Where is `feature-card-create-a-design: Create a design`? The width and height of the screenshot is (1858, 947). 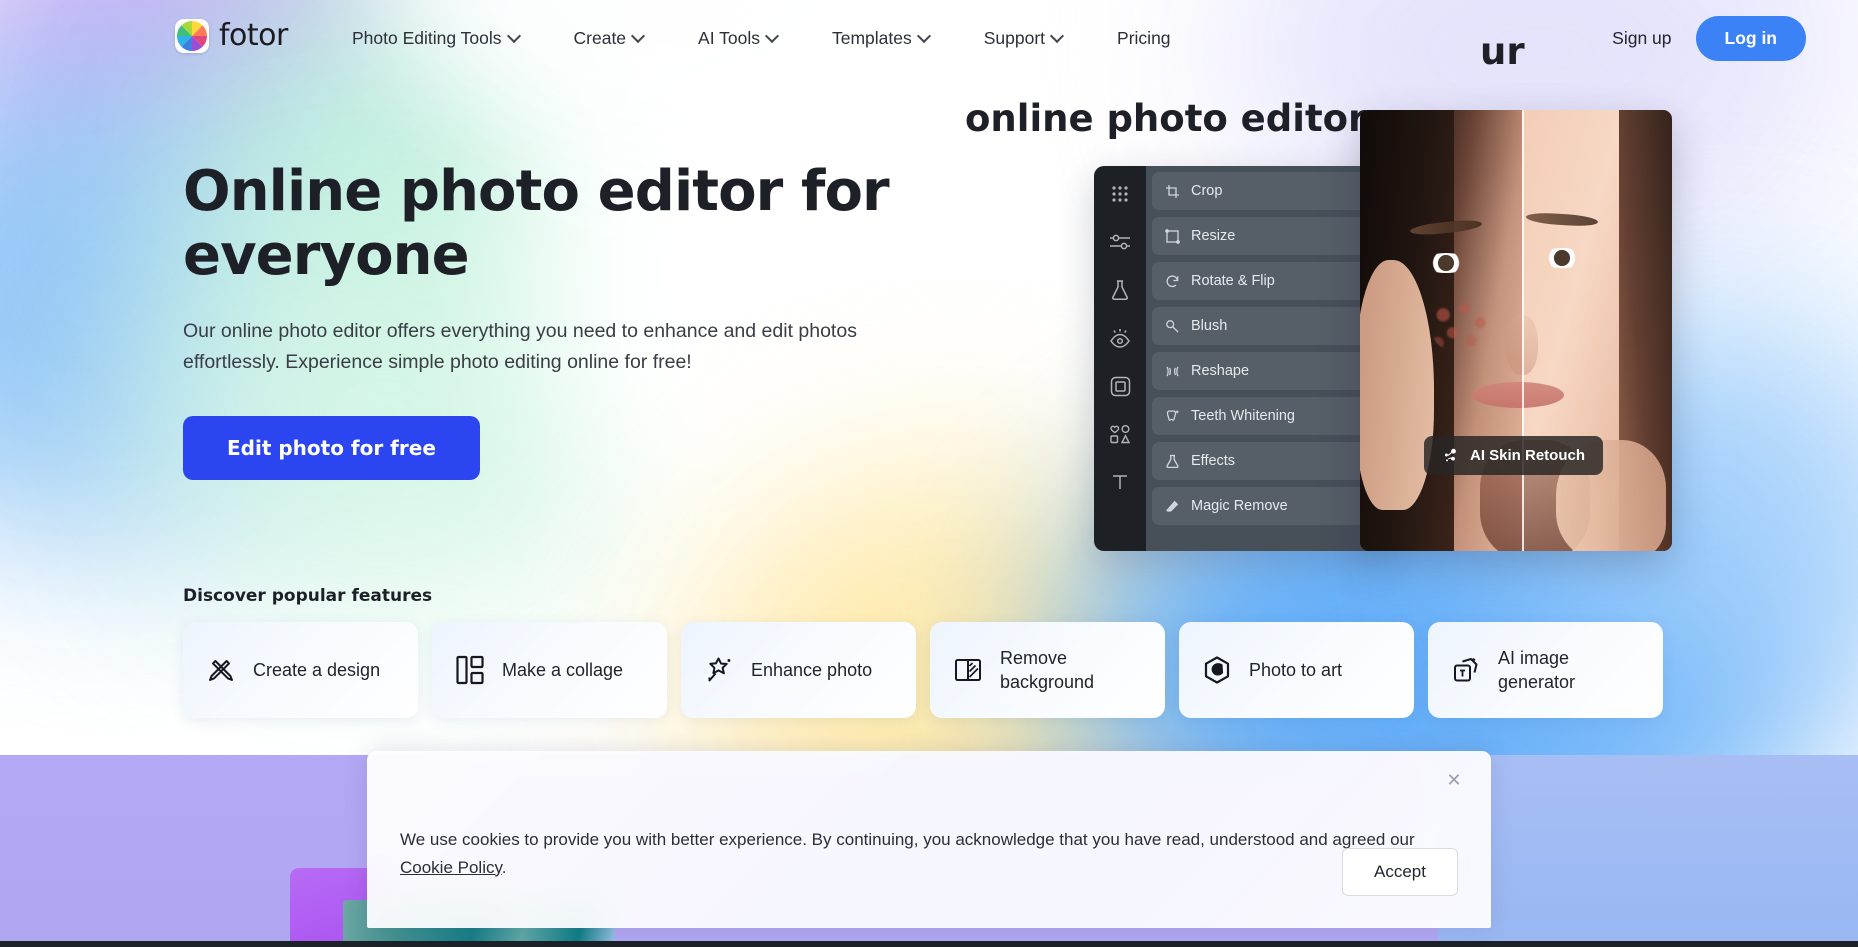 feature-card-create-a-design: Create a design is located at coordinates (300, 670).